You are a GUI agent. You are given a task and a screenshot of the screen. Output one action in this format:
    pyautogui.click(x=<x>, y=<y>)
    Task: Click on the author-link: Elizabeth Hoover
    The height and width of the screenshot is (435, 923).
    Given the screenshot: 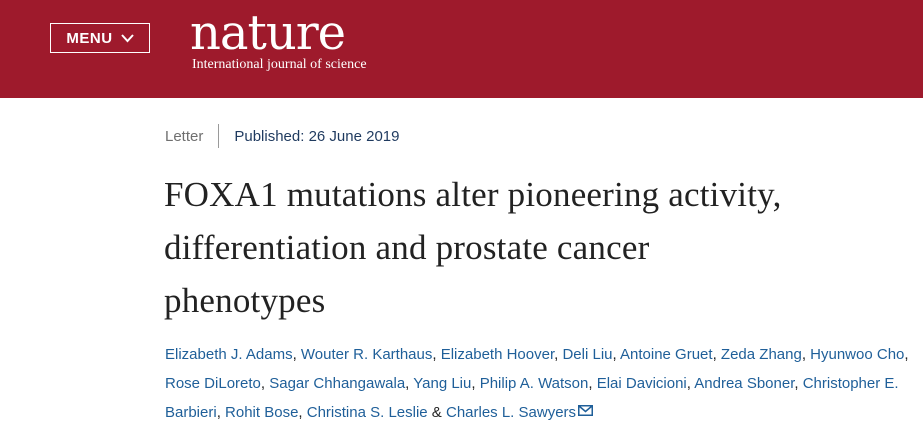 What is the action you would take?
    pyautogui.click(x=497, y=354)
    